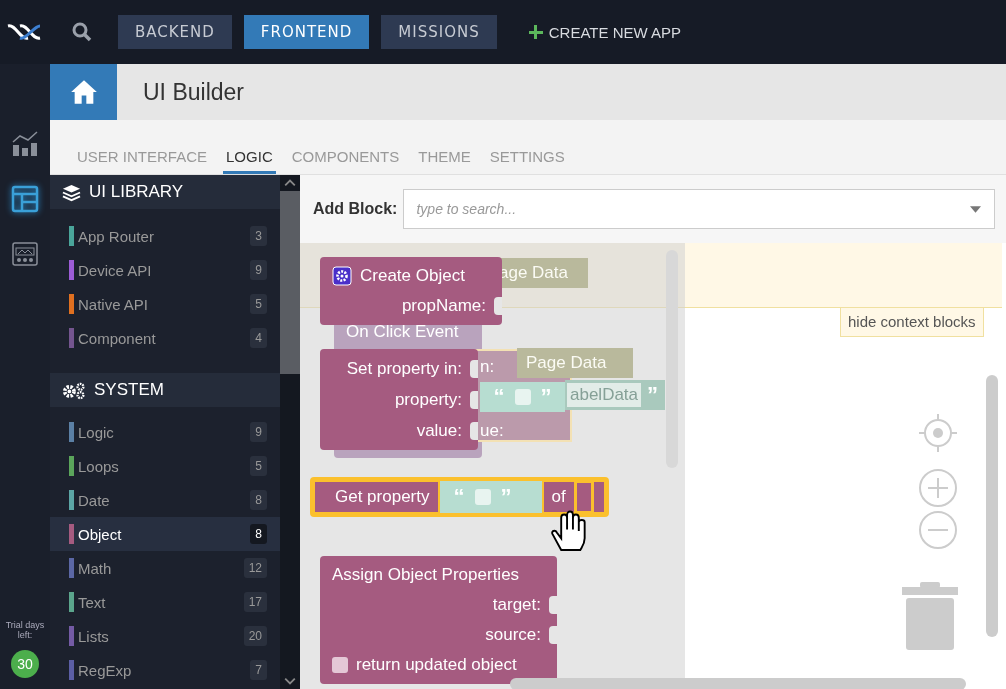 This screenshot has width=1006, height=689. Describe the element at coordinates (938, 433) in the screenshot. I see `center-target-icon` at that location.